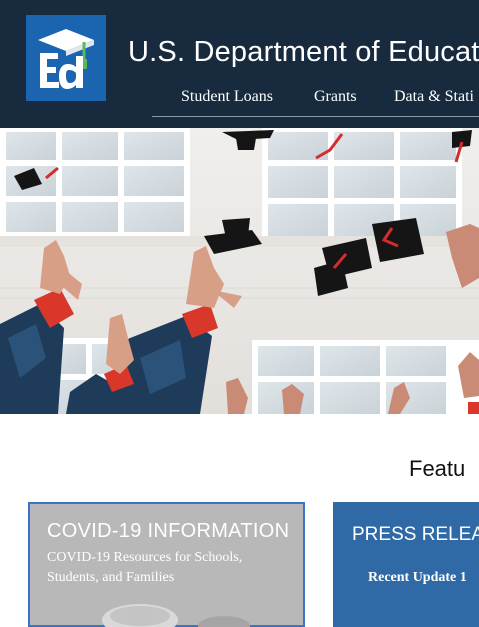  Describe the element at coordinates (415, 534) in the screenshot. I see `press-card-title: PRESS RELEA` at that location.